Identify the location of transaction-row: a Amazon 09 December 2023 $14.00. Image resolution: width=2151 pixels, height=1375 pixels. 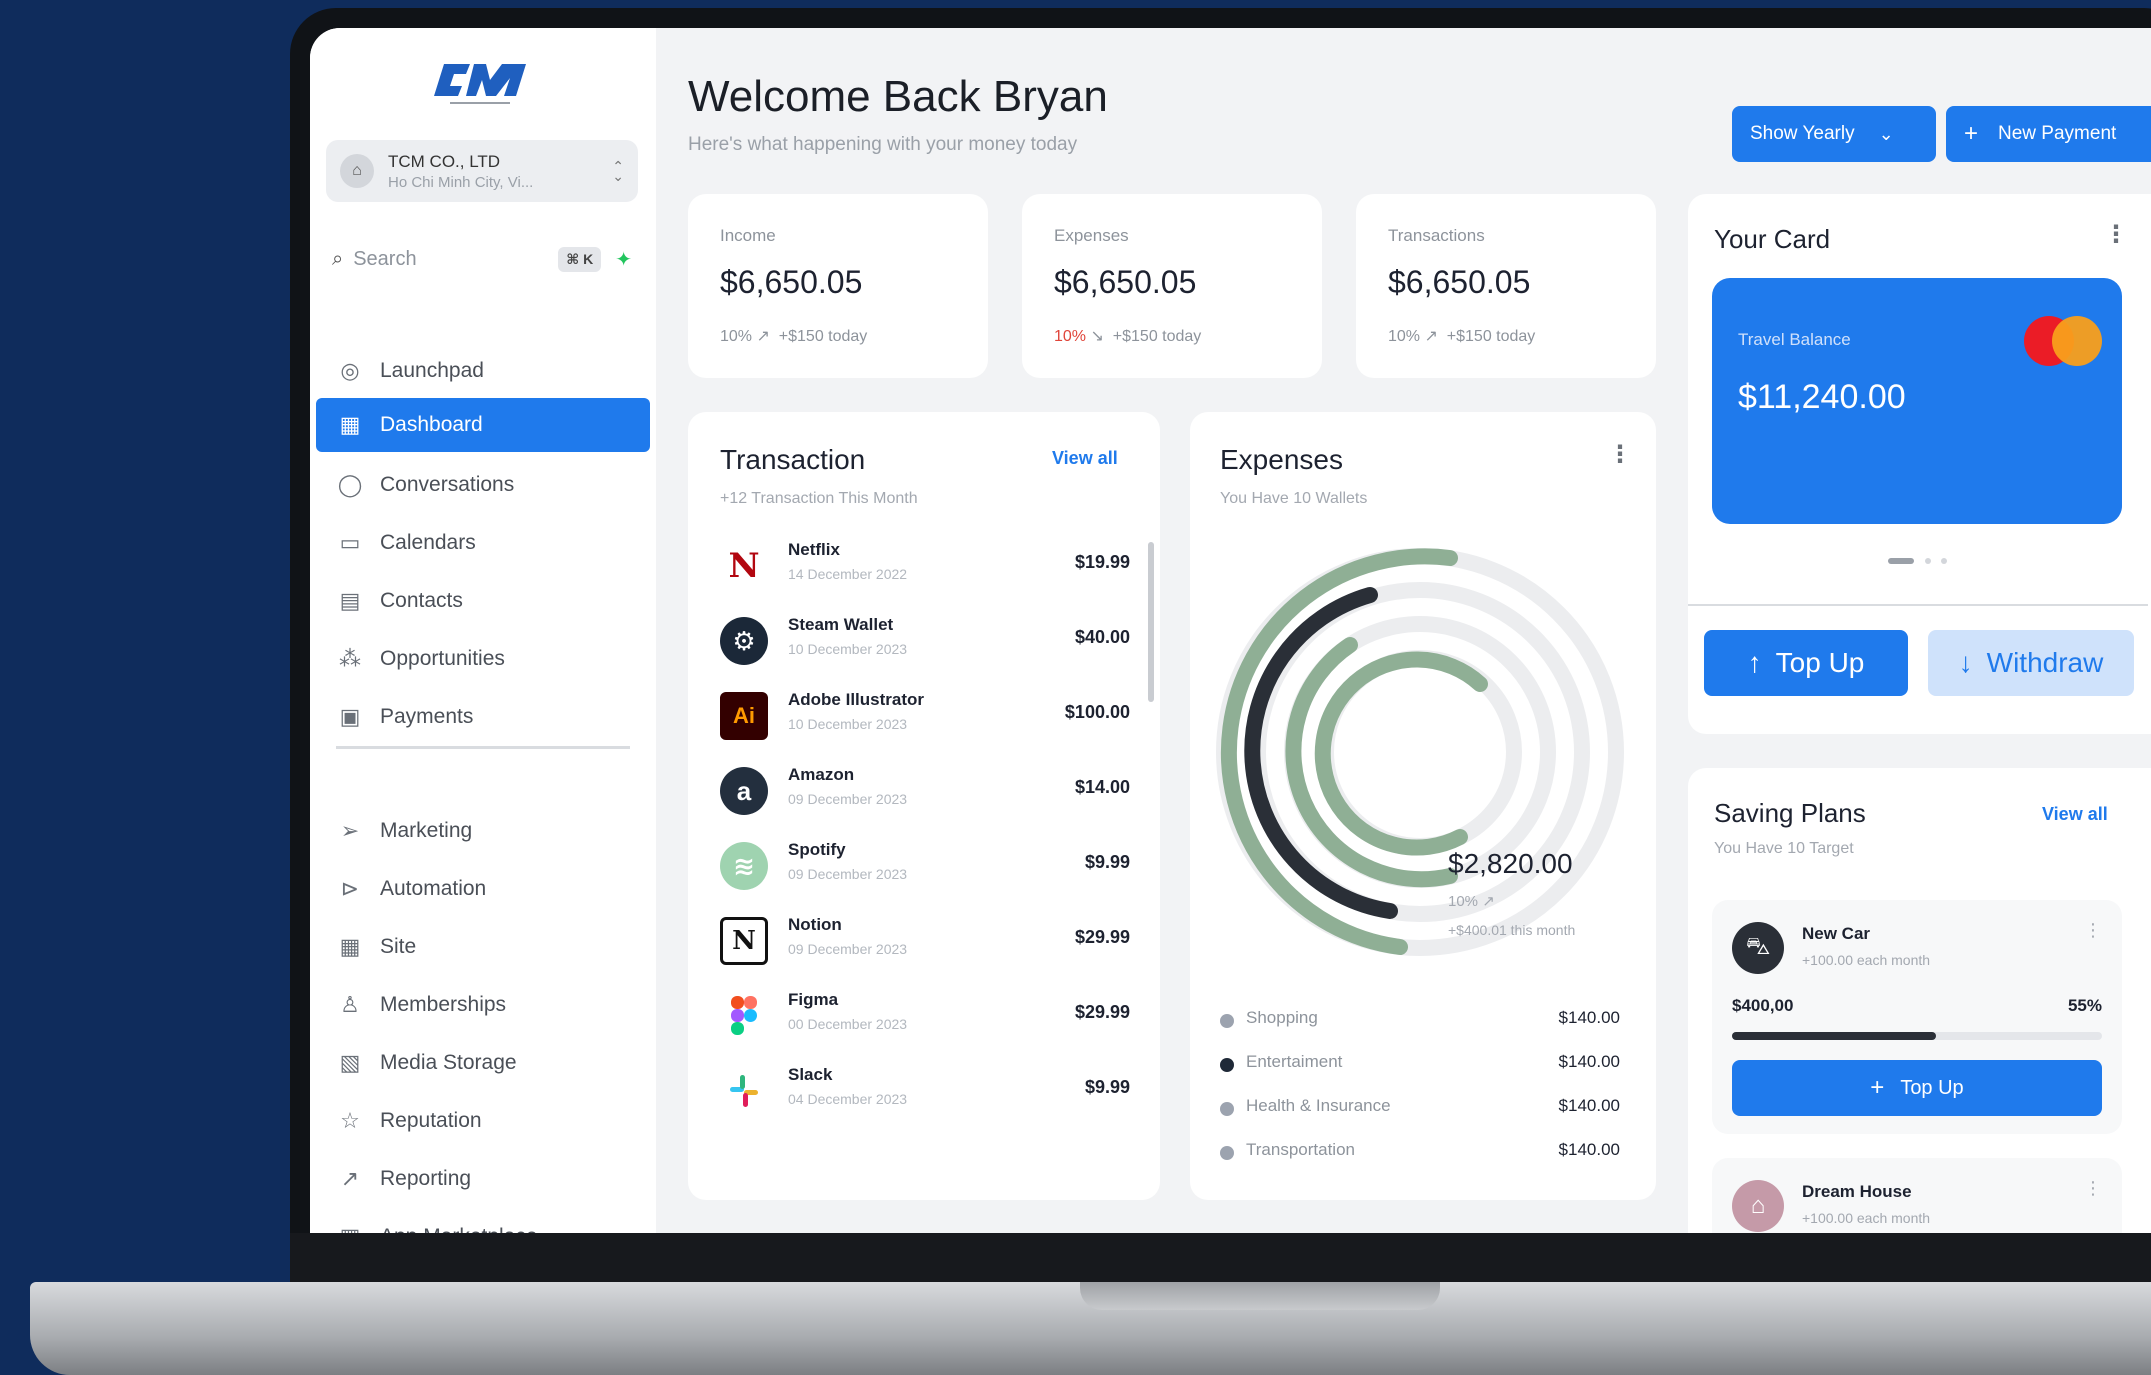
(925, 794).